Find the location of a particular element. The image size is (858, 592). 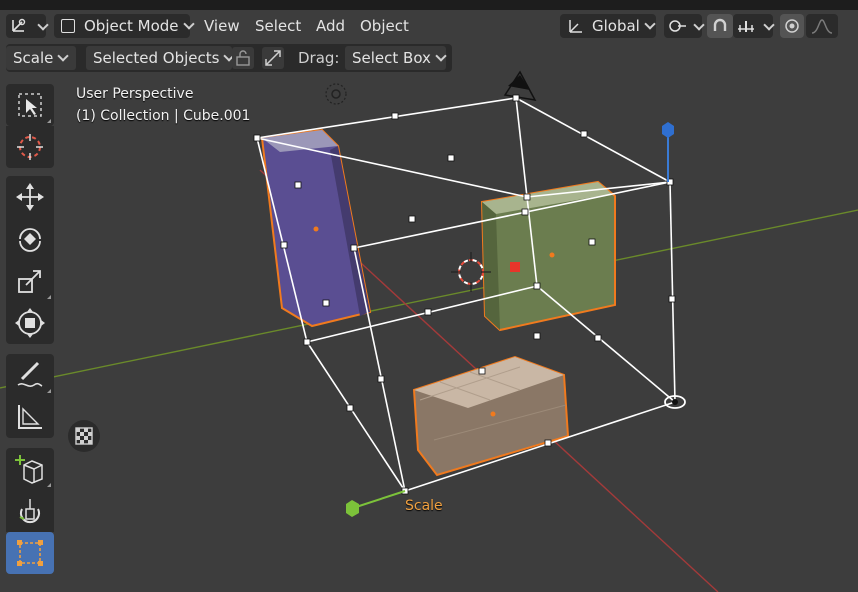

z-axis-handle-cap is located at coordinates (668, 130).